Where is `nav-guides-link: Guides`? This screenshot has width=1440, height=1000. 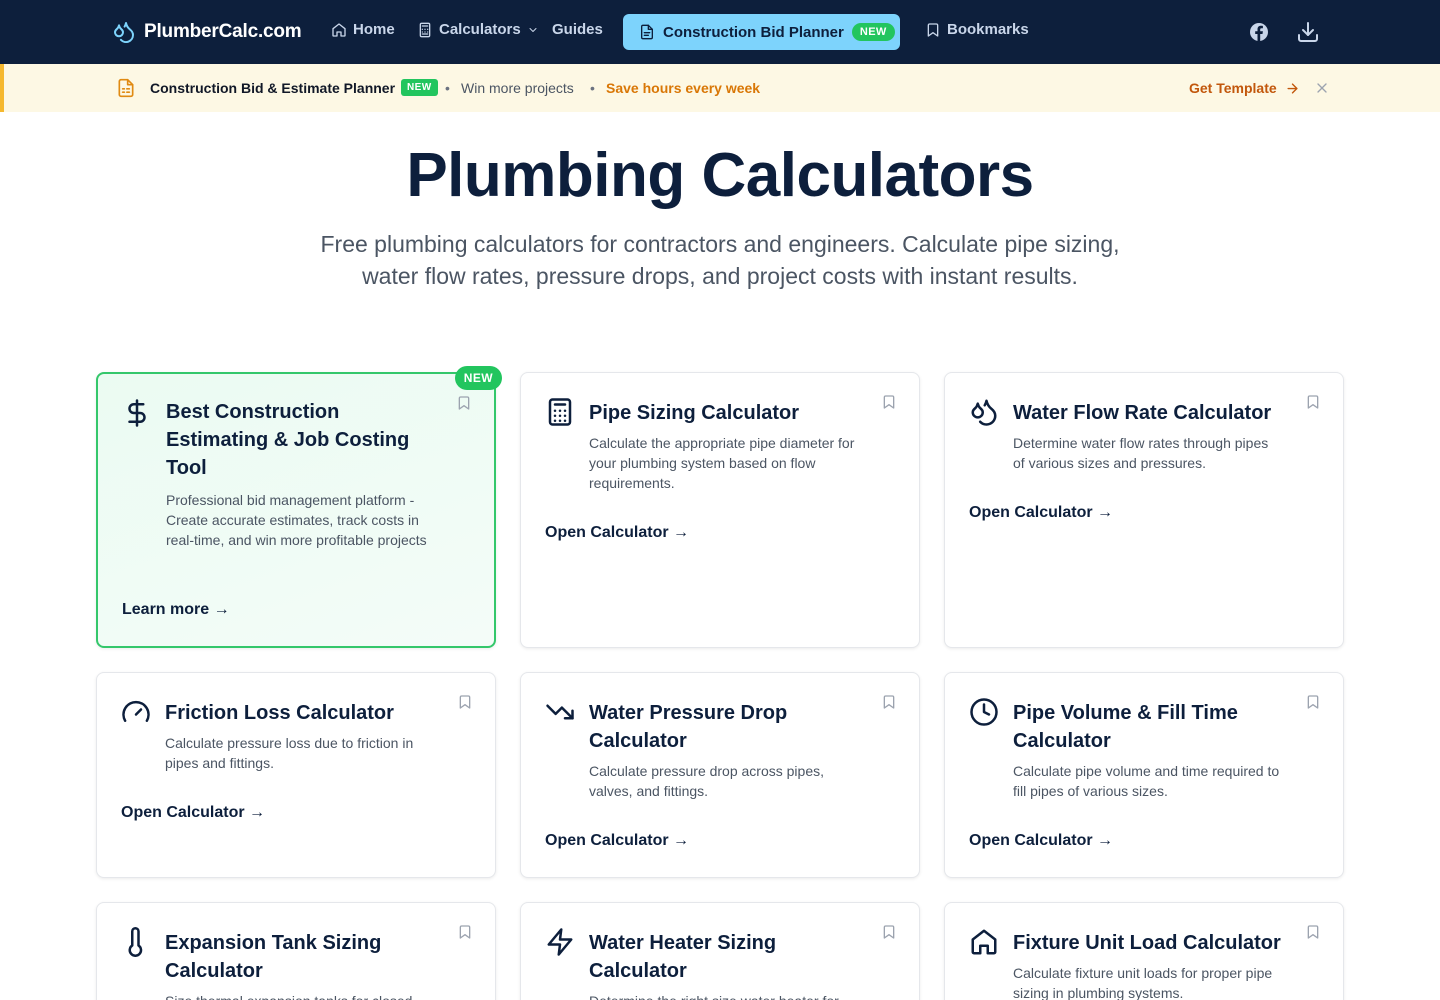
nav-guides-link: Guides is located at coordinates (577, 29).